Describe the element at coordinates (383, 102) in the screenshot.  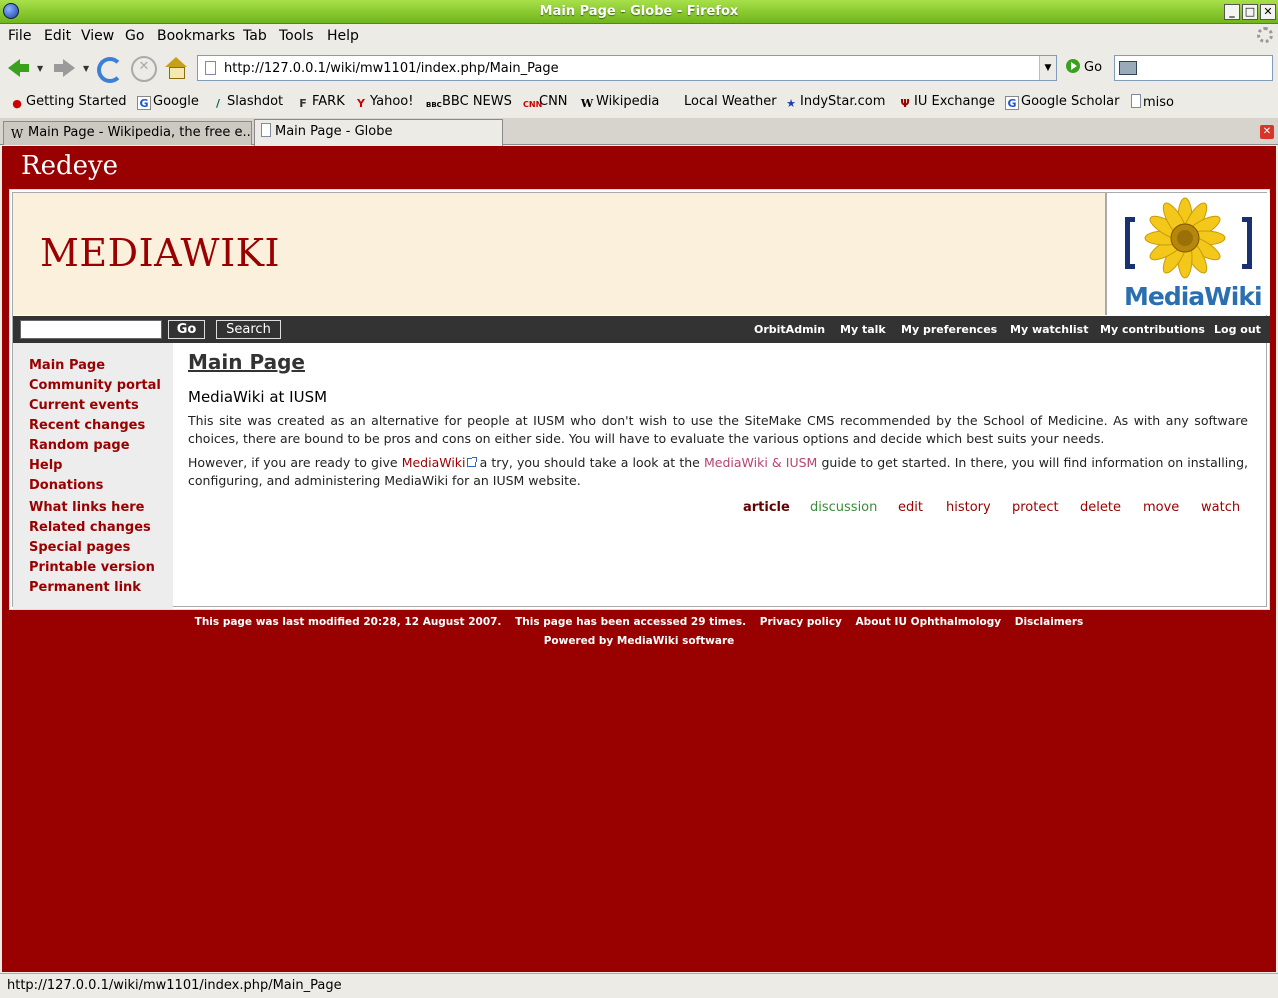
I see `bookmark-yahoo: Y Yahoo!` at that location.